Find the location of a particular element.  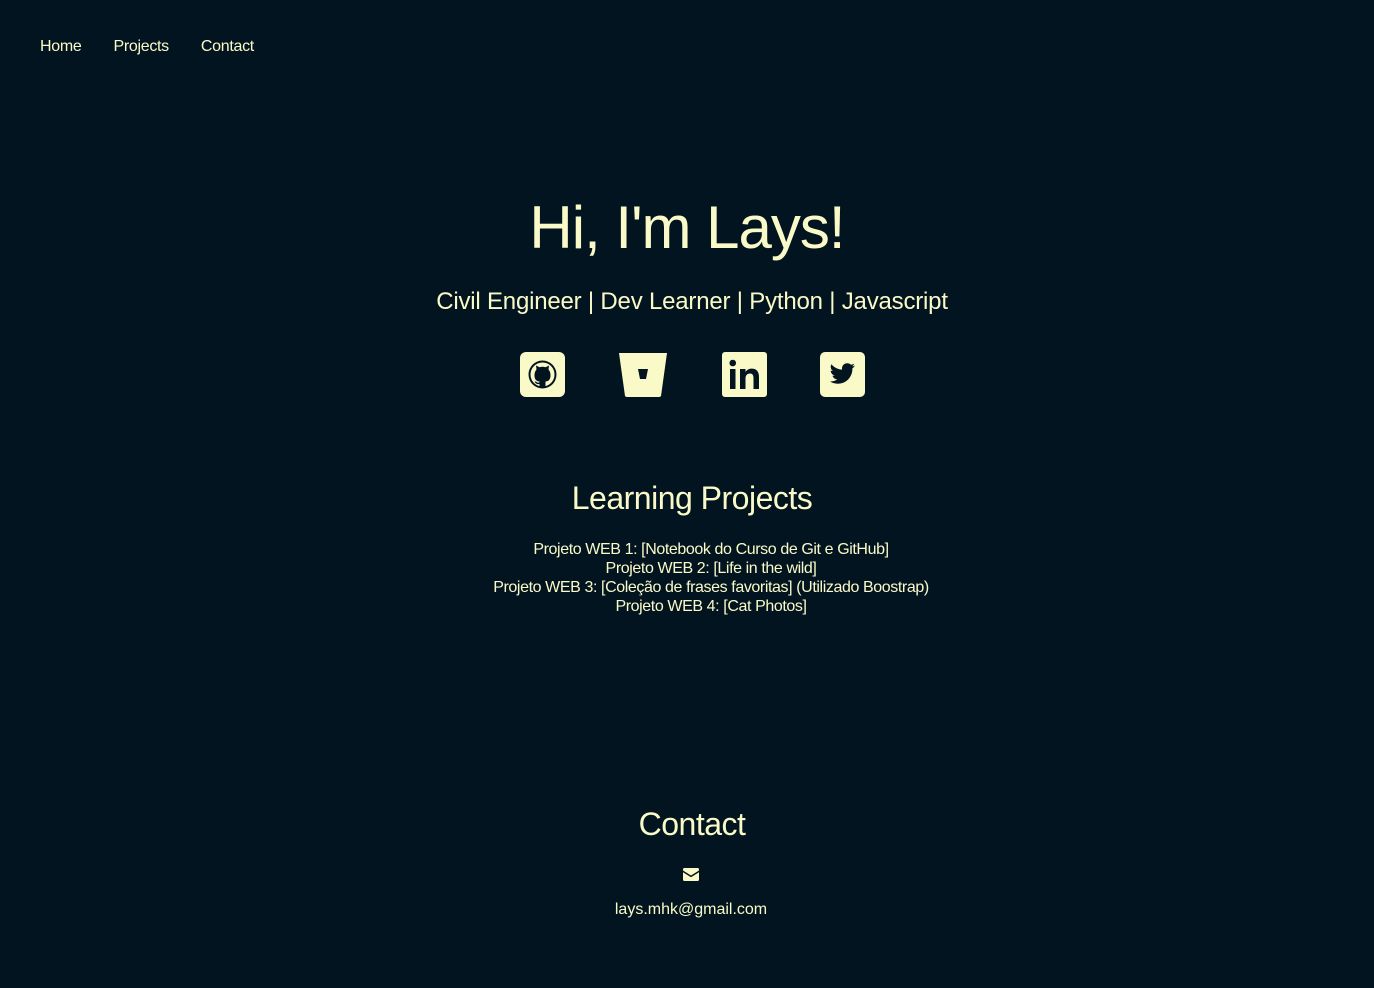

linkedin-link is located at coordinates (744, 374).